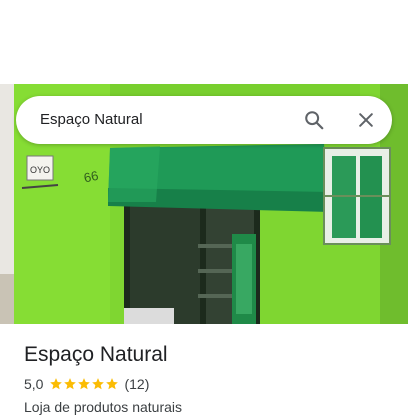  Describe the element at coordinates (34, 384) in the screenshot. I see `rating-value: 5,0` at that location.